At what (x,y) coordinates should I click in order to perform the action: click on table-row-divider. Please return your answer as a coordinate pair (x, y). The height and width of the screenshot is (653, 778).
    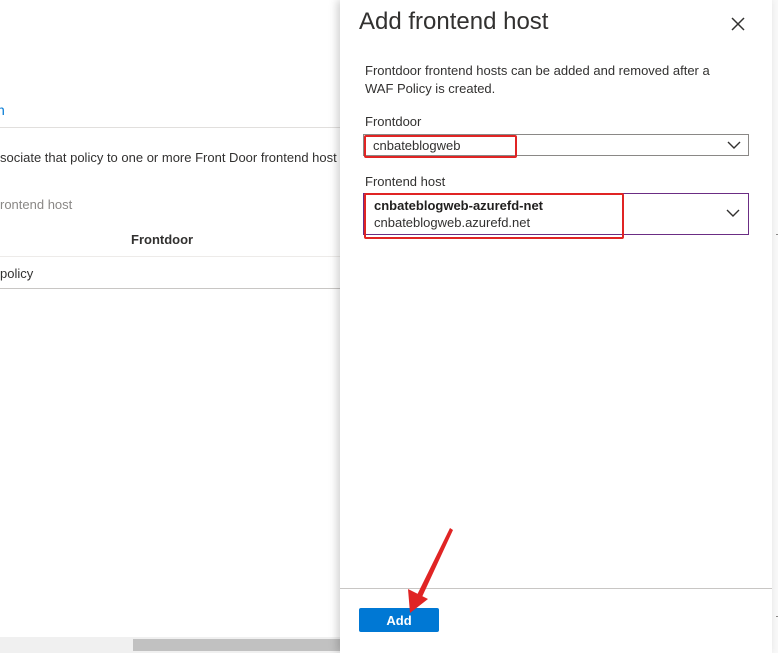
    Looking at the image, I should click on (170, 288).